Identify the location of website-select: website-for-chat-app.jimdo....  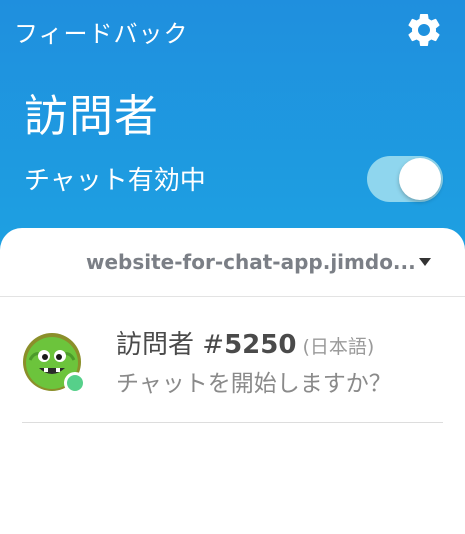
(232, 262).